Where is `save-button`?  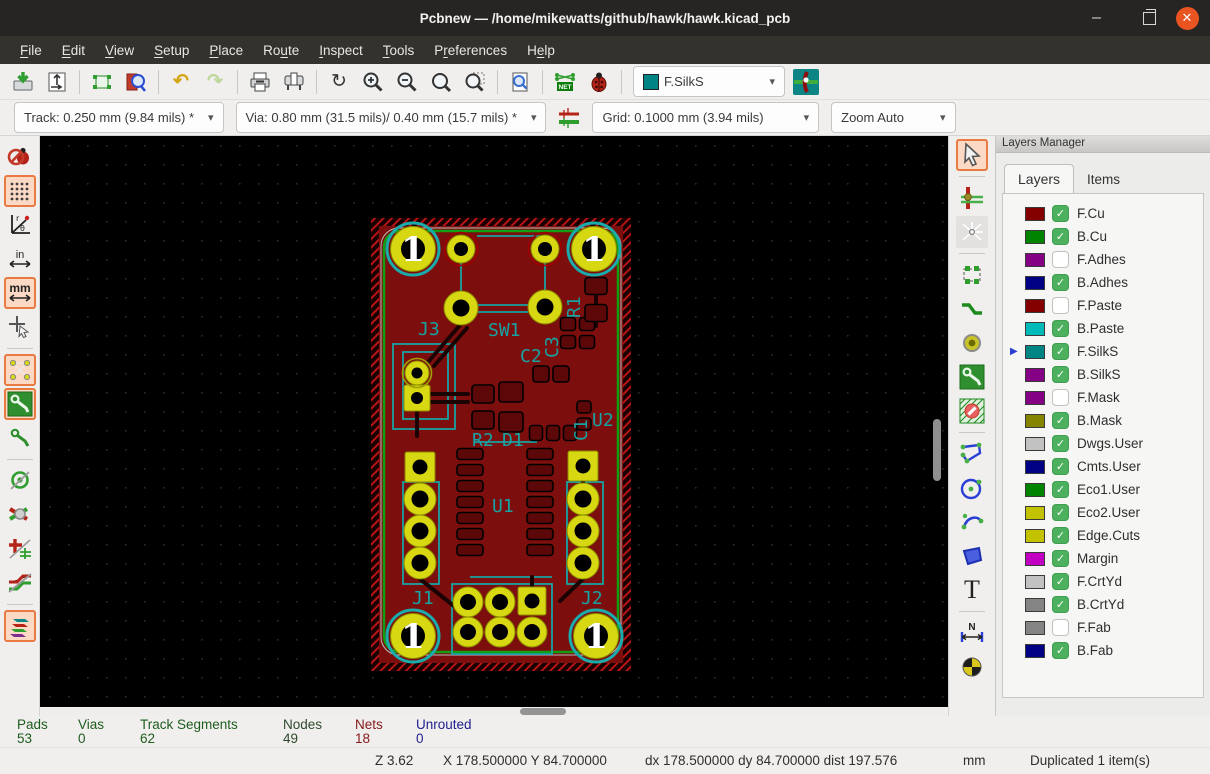
save-button is located at coordinates (23, 82).